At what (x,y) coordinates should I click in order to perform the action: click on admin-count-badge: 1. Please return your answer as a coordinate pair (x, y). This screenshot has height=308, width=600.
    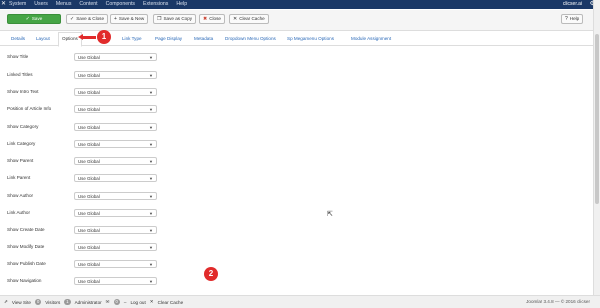
    Looking at the image, I should click on (67, 302).